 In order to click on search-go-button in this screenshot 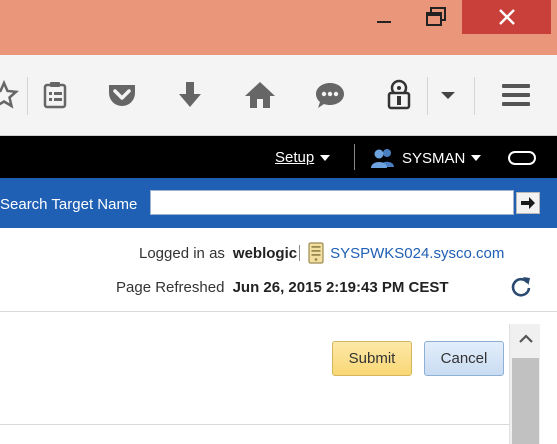, I will do `click(528, 203)`.